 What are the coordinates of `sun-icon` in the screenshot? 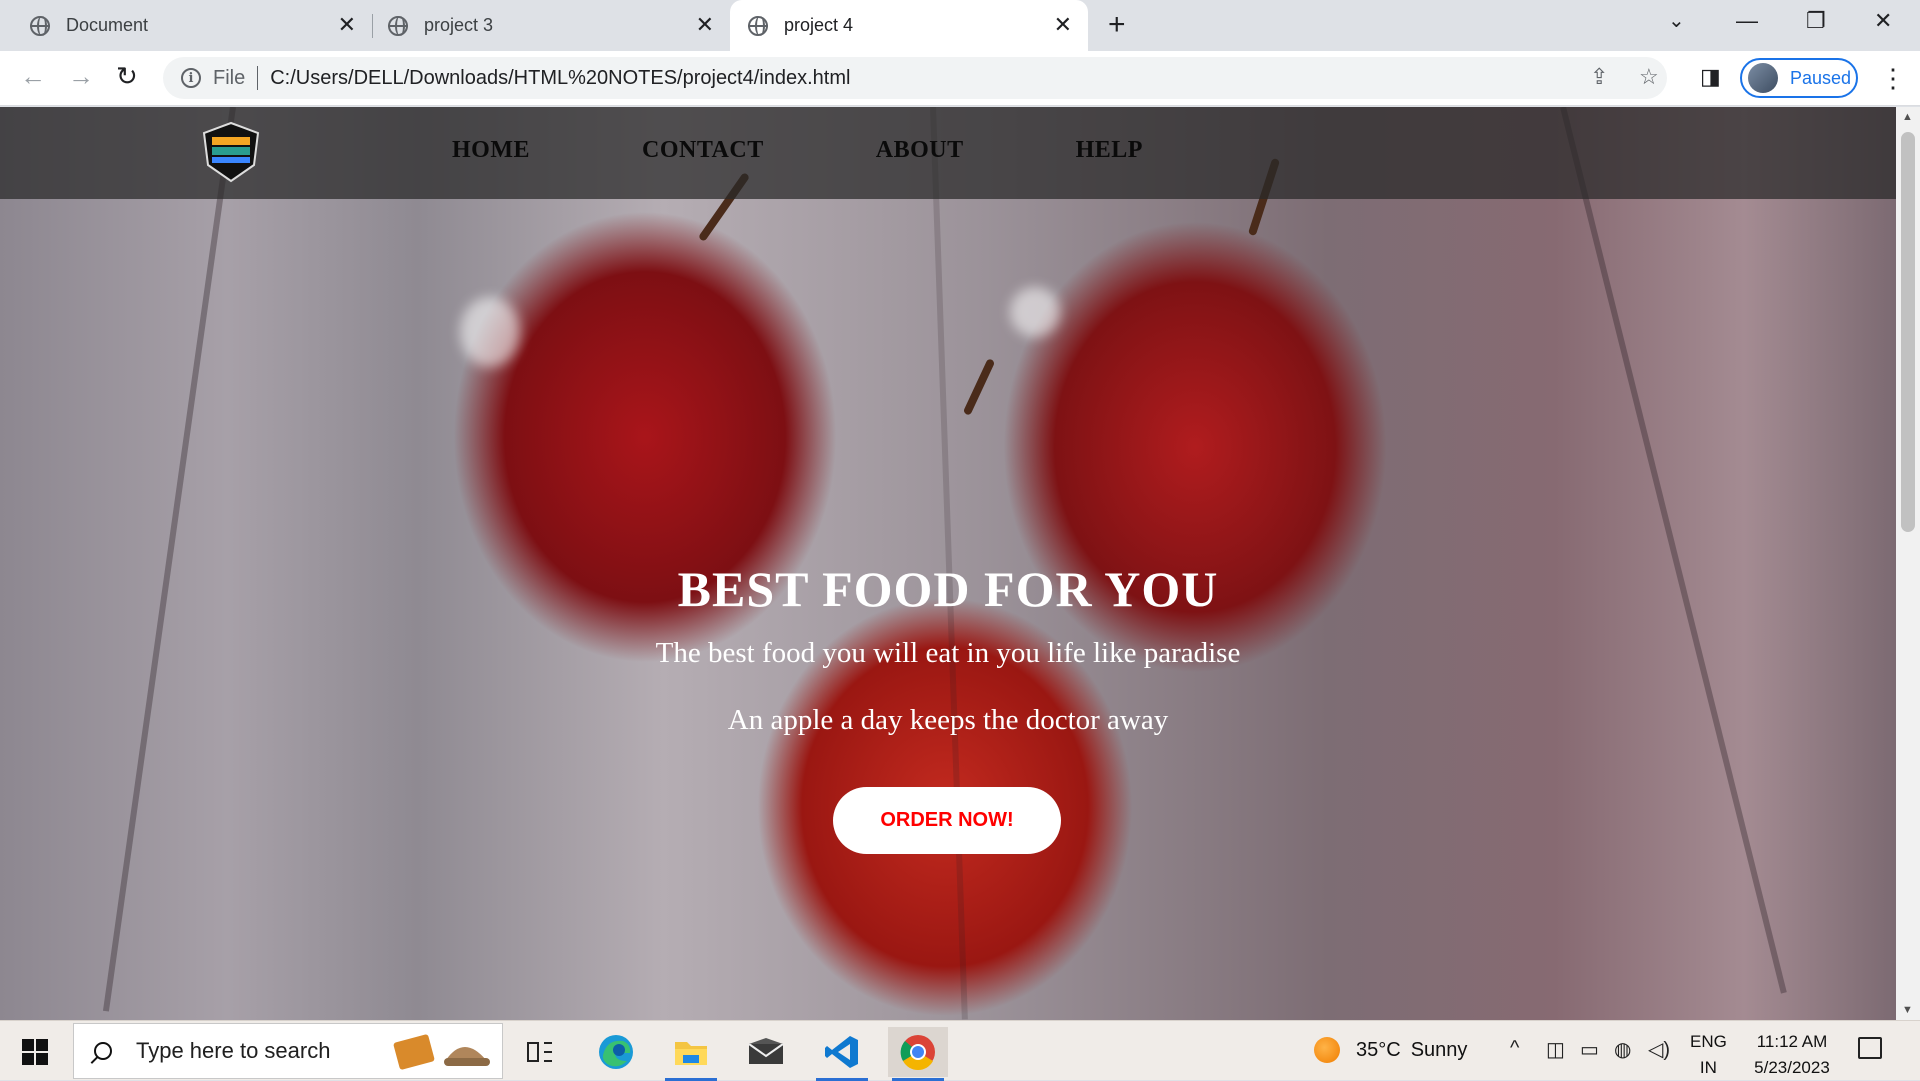 It's located at (1327, 1050).